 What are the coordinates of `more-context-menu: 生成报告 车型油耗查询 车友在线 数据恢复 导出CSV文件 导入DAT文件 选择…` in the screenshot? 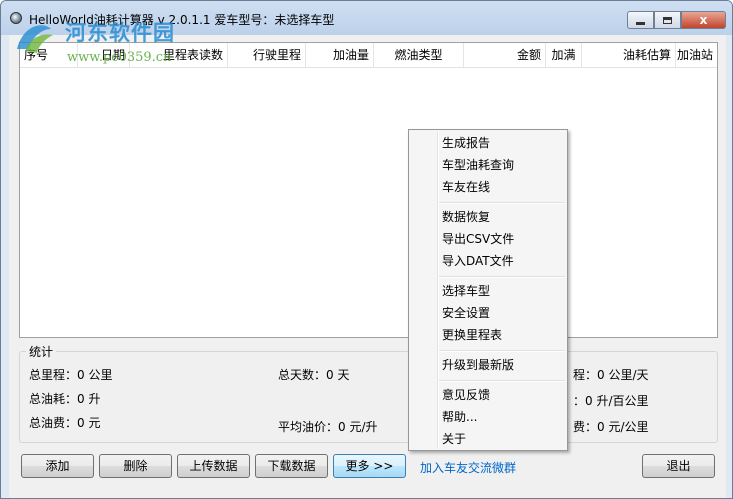 It's located at (488, 290).